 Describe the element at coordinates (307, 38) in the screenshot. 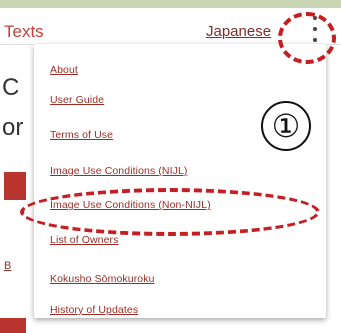

I see `annotation-circle-kebab` at that location.